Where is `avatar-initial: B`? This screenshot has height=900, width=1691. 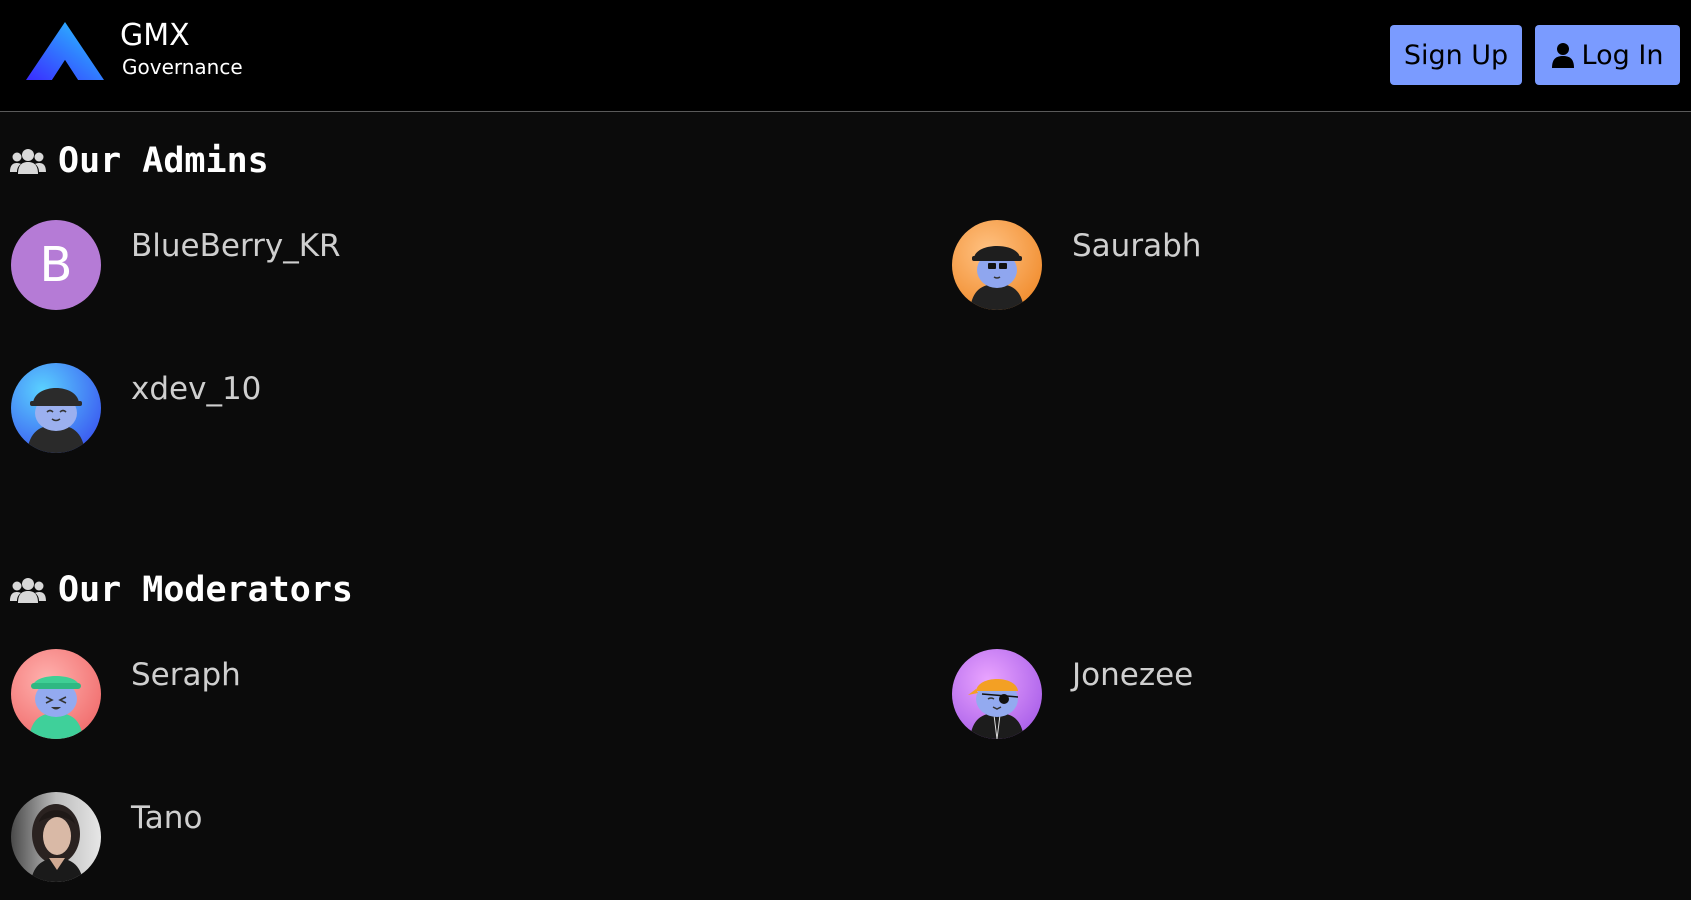
avatar-initial: B is located at coordinates (56, 265).